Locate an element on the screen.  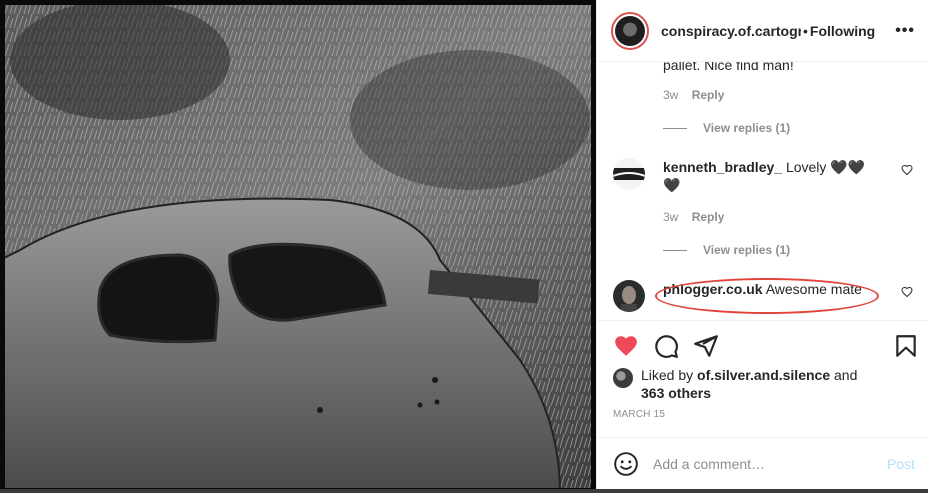
author-avatar is located at coordinates (630, 30).